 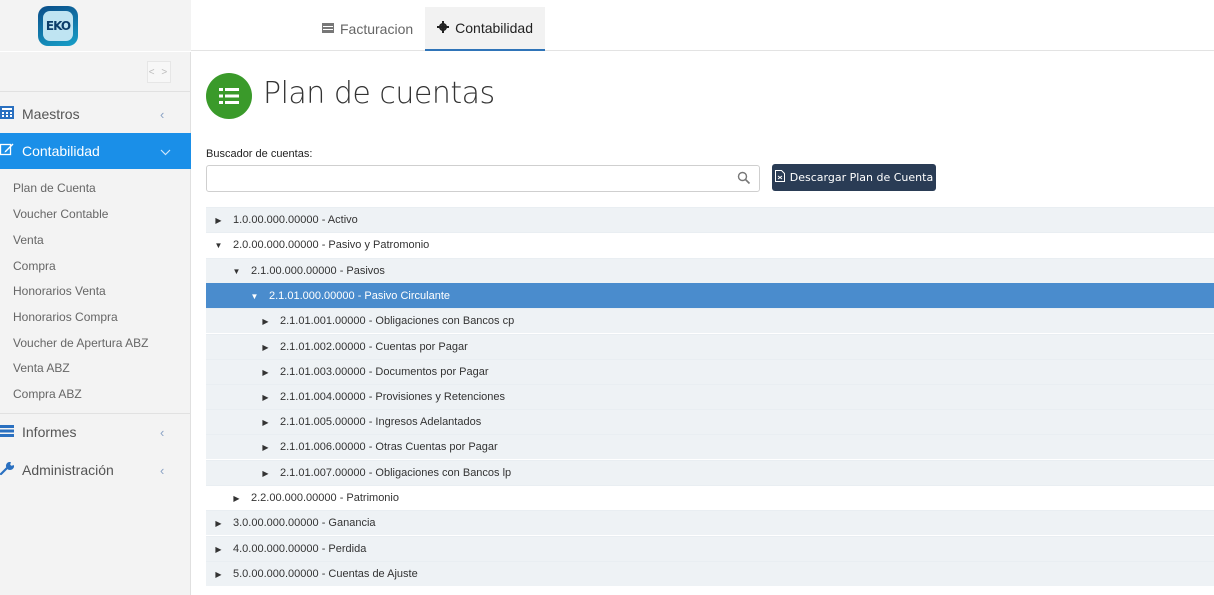 I want to click on page-title: Plan de cuentas, so click(x=379, y=93).